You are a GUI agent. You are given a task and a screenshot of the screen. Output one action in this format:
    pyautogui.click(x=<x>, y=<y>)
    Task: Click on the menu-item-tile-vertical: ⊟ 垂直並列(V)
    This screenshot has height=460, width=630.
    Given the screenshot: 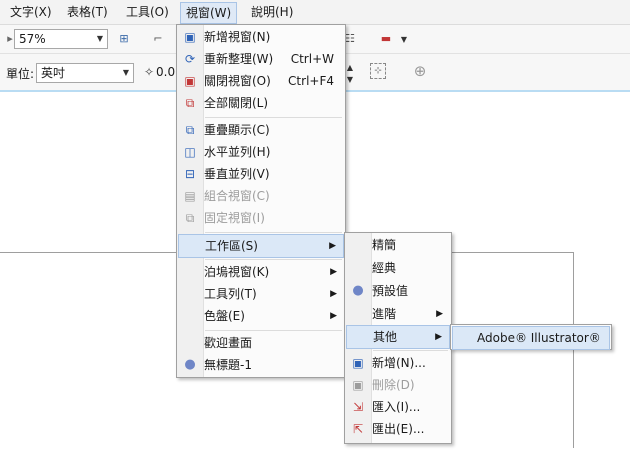 What is the action you would take?
    pyautogui.click(x=261, y=174)
    